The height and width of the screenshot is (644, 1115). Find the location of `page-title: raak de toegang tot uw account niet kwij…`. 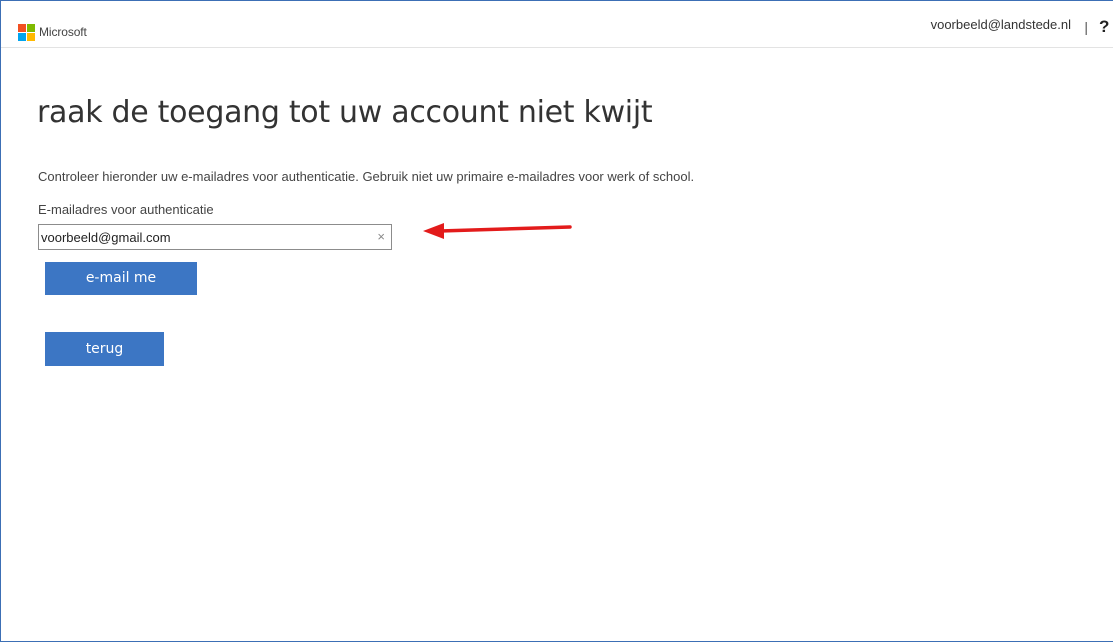

page-title: raak de toegang tot uw account niet kwij… is located at coordinates (345, 112).